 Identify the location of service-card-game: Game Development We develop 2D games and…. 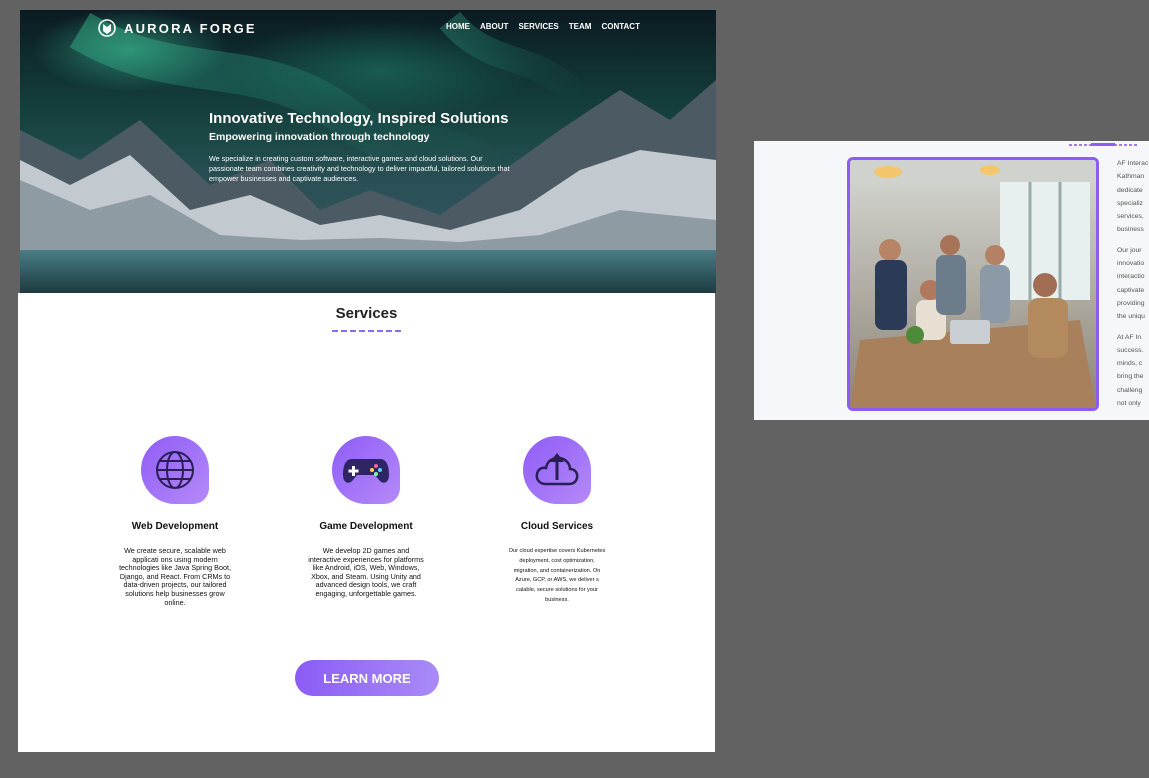
(366, 517).